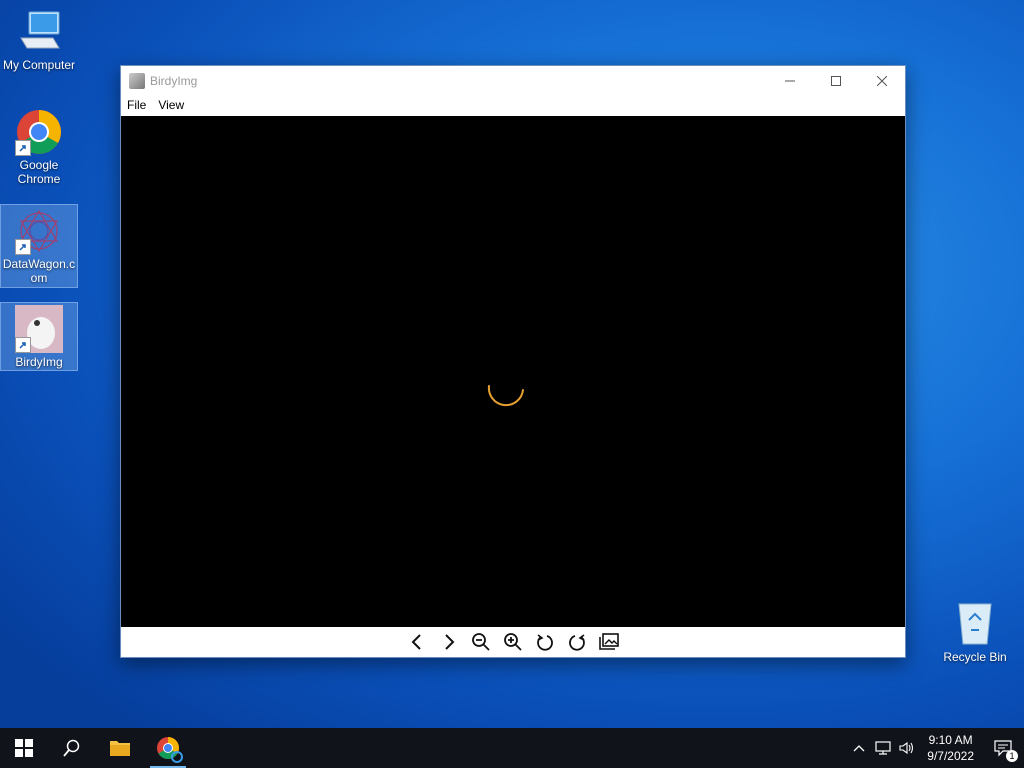 Image resolution: width=1024 pixels, height=768 pixels. I want to click on show-hidden-icons-button, so click(859, 748).